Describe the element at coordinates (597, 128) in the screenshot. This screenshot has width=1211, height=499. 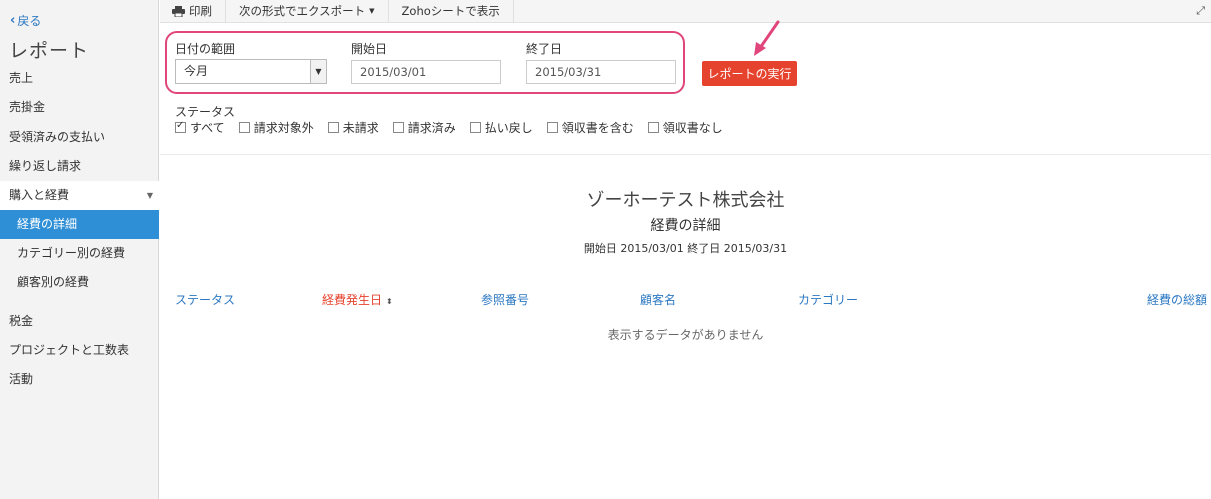
I see `status-option-label: 領収書を含む` at that location.